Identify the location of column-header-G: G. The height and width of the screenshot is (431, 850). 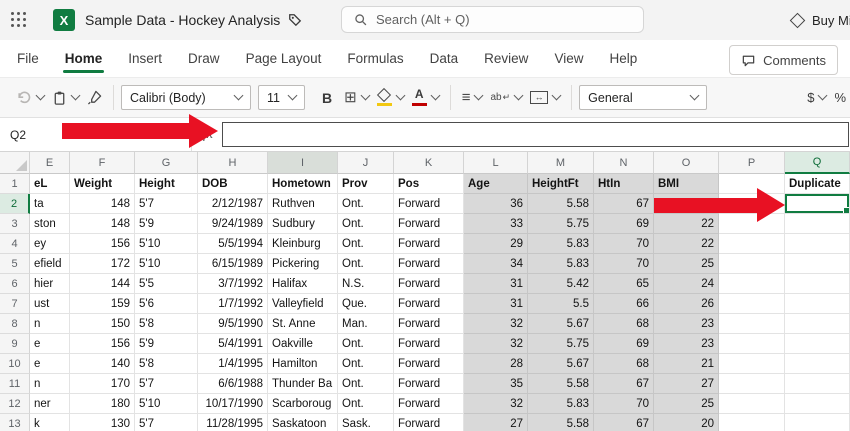
(166, 163).